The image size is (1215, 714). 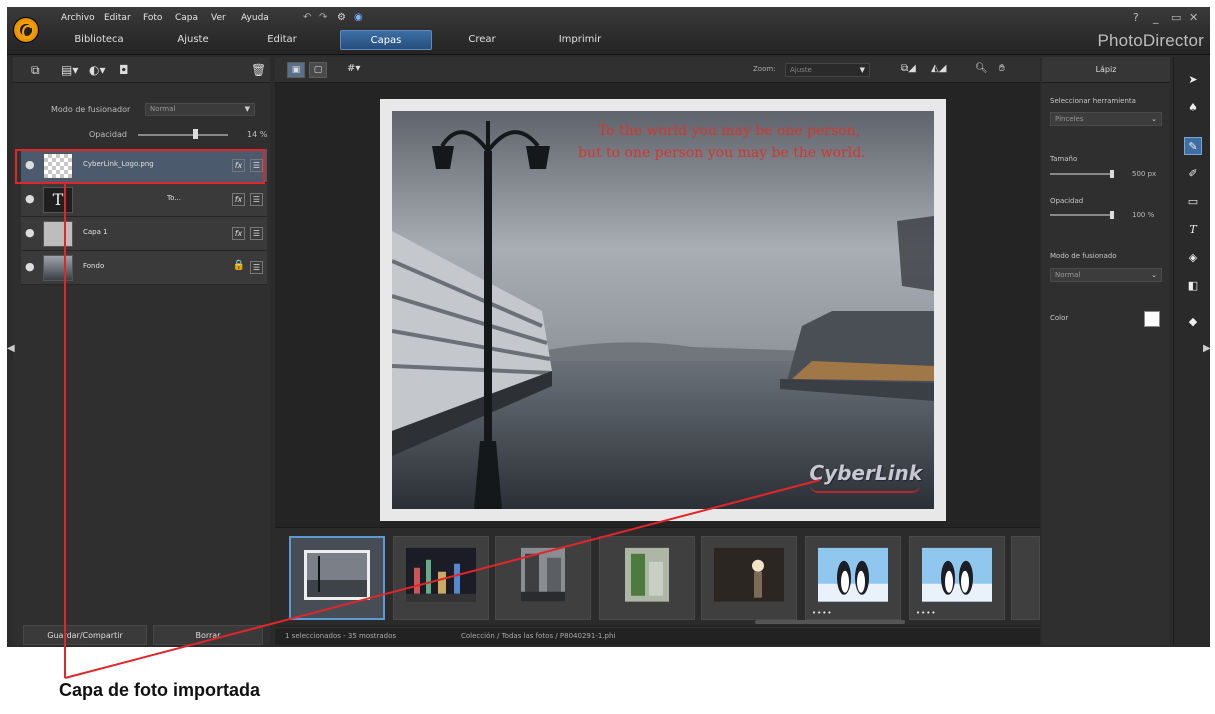 I want to click on gradient-icon: ◧, so click(x=1193, y=286).